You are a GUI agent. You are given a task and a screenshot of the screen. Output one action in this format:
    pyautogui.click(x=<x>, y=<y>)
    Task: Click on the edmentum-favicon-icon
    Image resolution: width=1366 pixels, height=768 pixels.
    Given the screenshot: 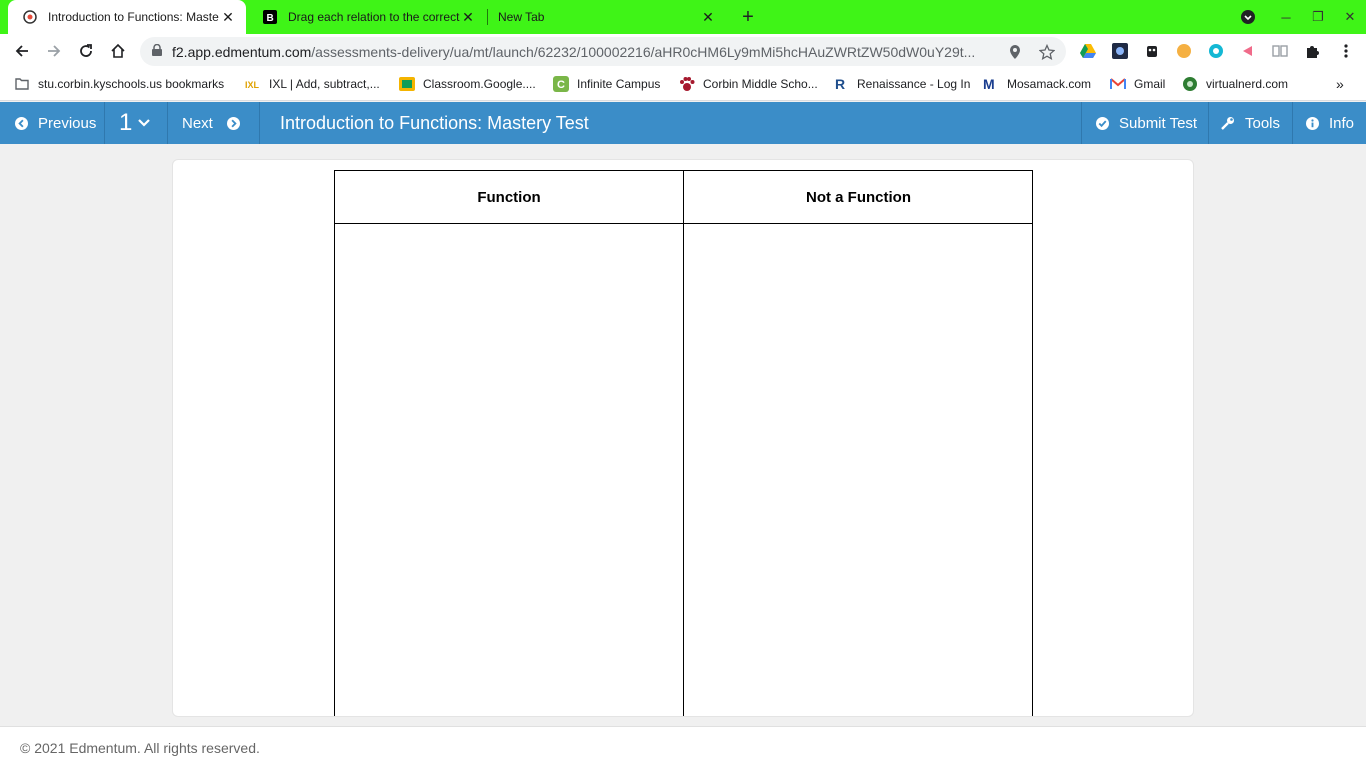 What is the action you would take?
    pyautogui.click(x=30, y=17)
    